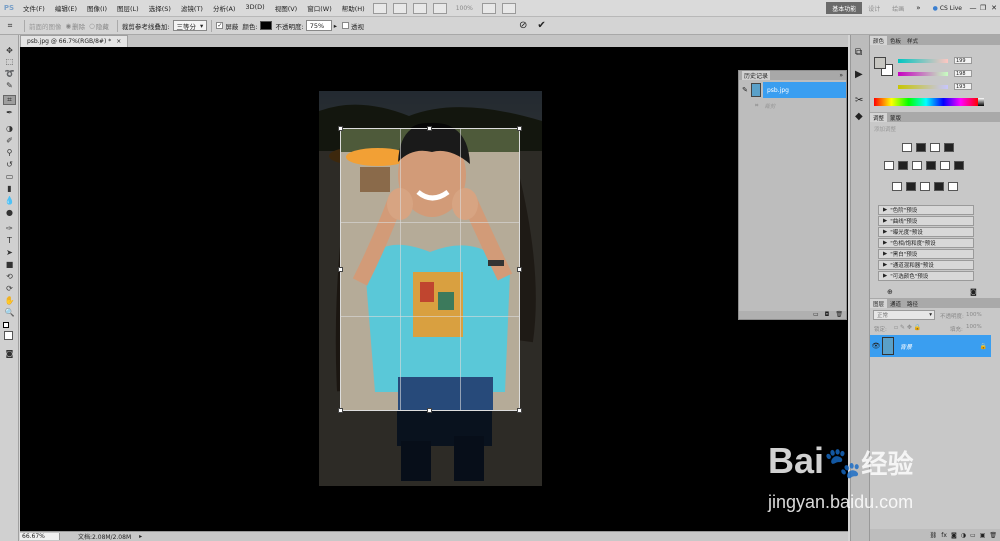 The width and height of the screenshot is (1000, 541). What do you see at coordinates (118, 41) in the screenshot?
I see `close-tab-icon: ×` at bounding box center [118, 41].